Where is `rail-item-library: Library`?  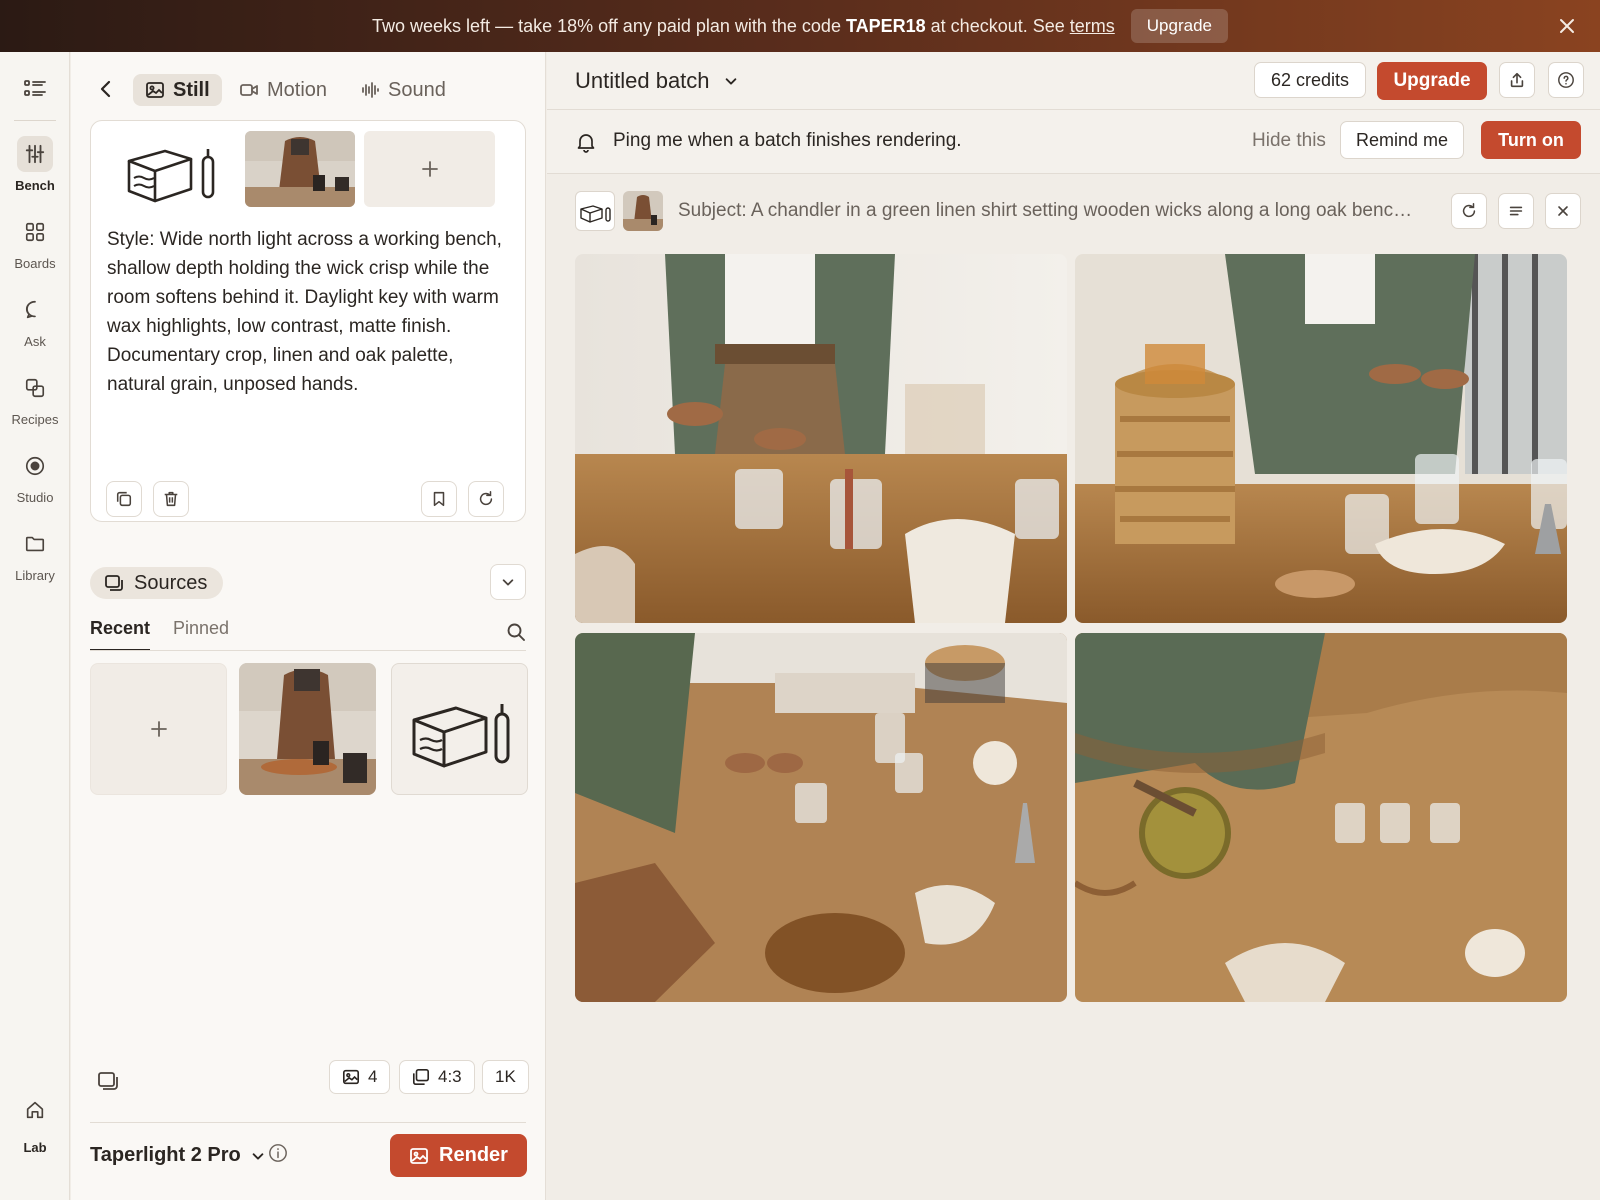
rail-item-library: Library is located at coordinates (35, 554).